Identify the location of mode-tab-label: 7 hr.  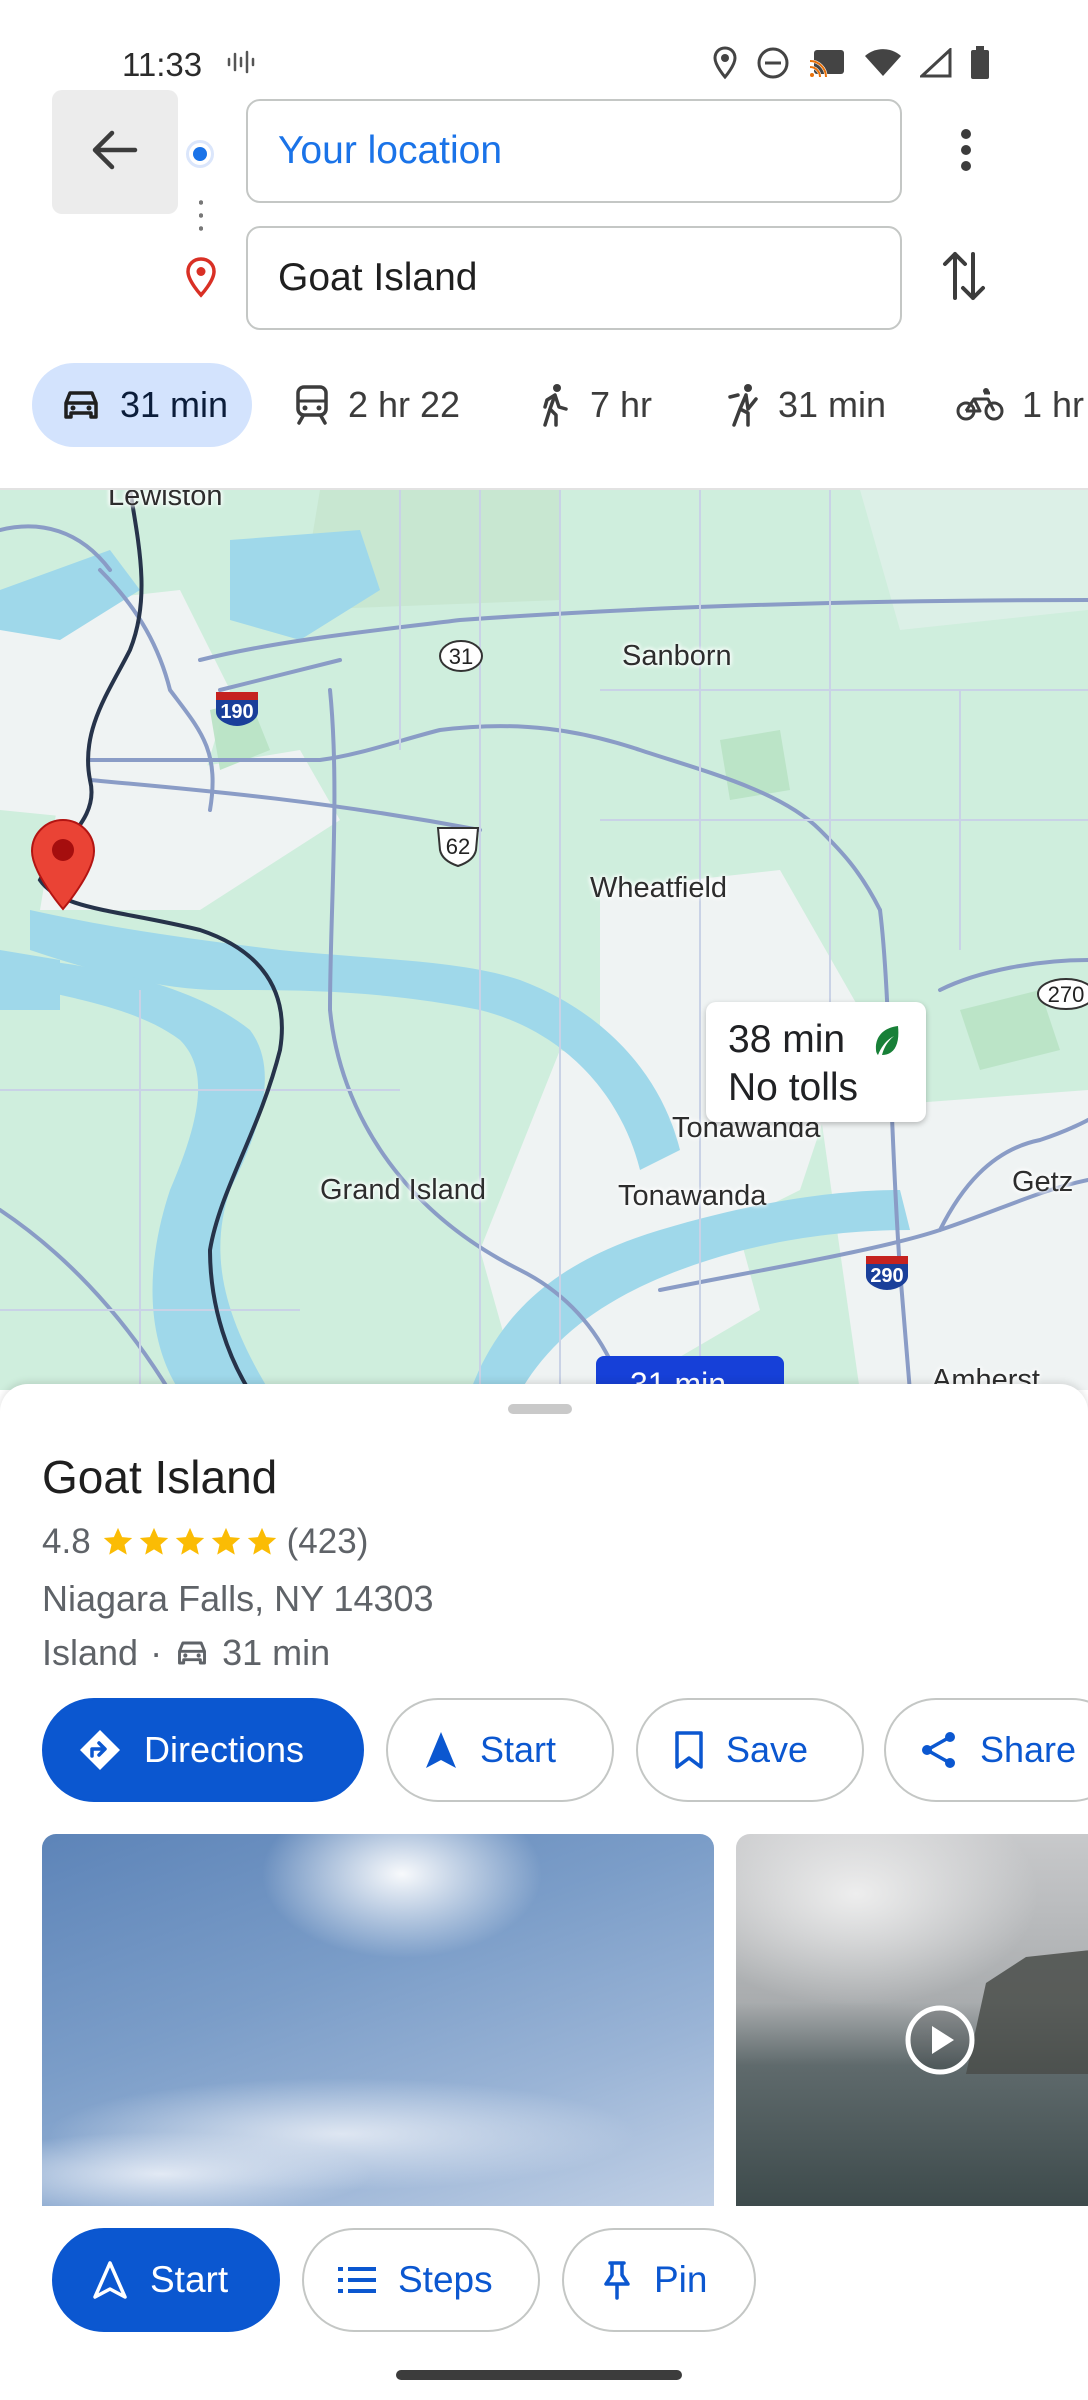
(621, 404).